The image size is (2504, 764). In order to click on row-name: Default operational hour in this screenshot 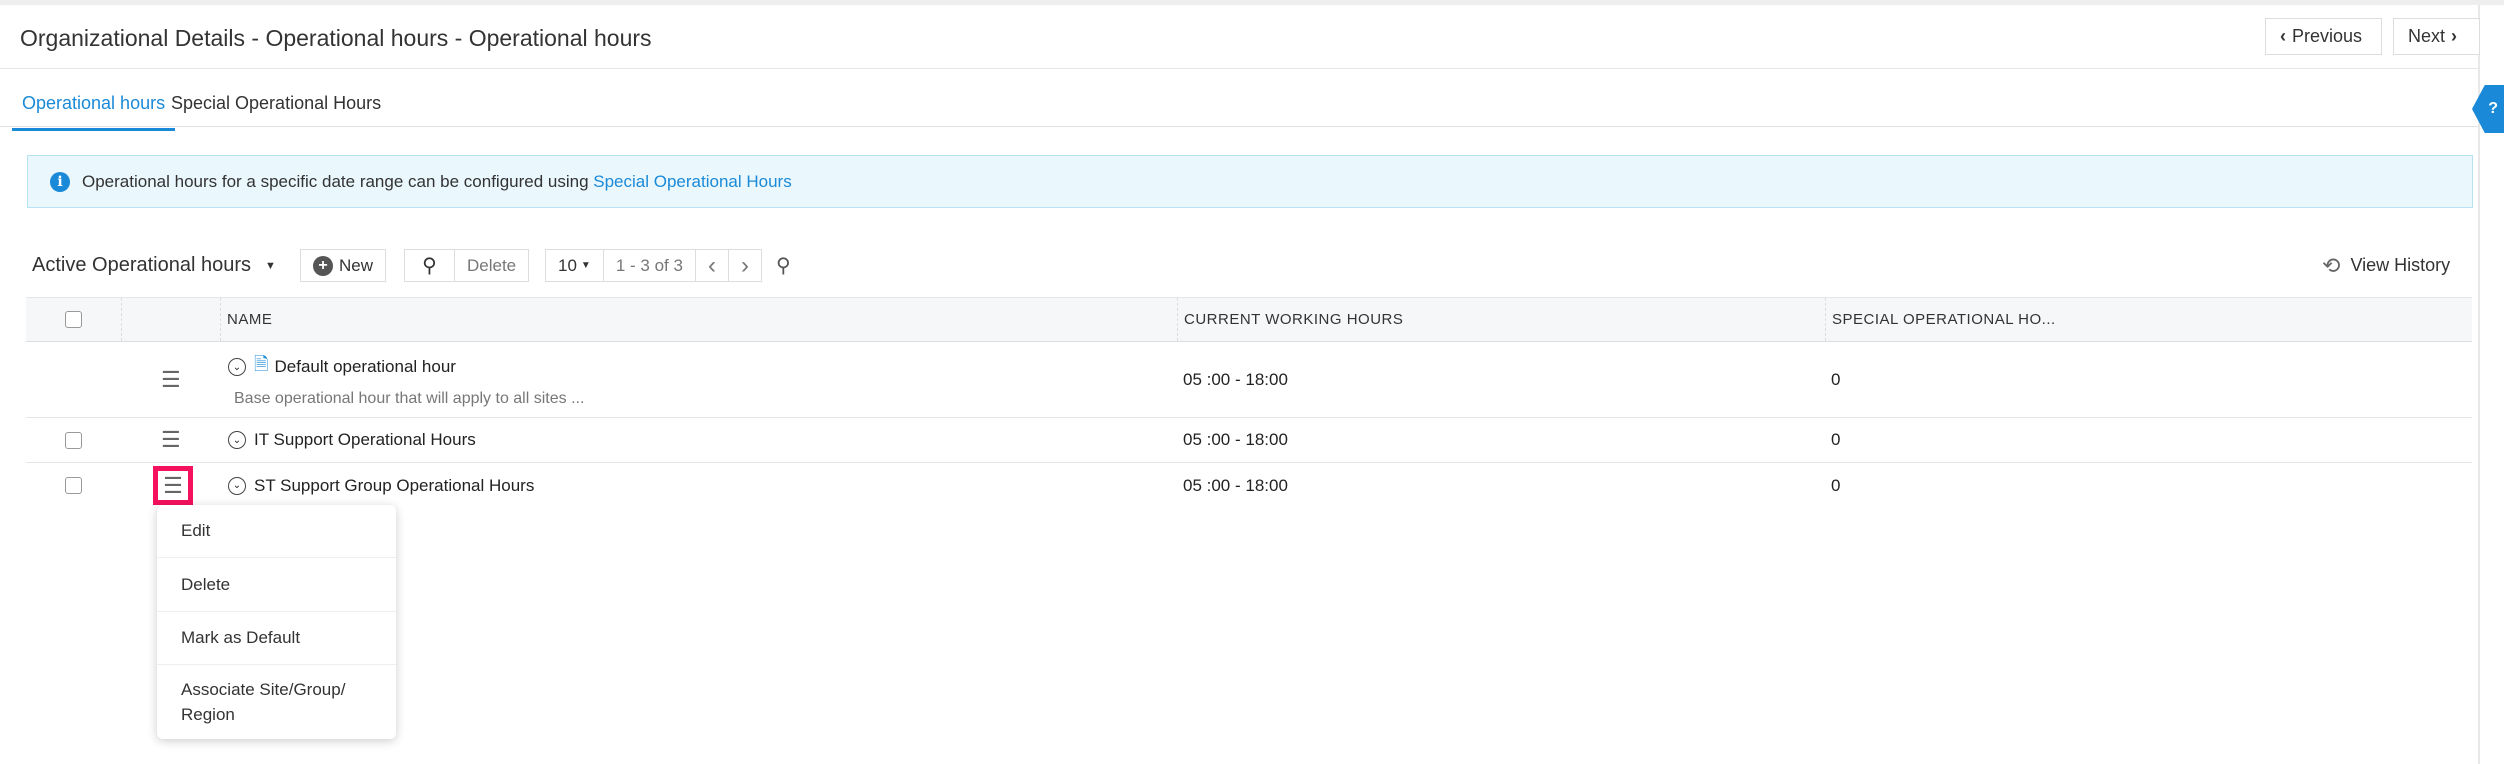, I will do `click(364, 367)`.